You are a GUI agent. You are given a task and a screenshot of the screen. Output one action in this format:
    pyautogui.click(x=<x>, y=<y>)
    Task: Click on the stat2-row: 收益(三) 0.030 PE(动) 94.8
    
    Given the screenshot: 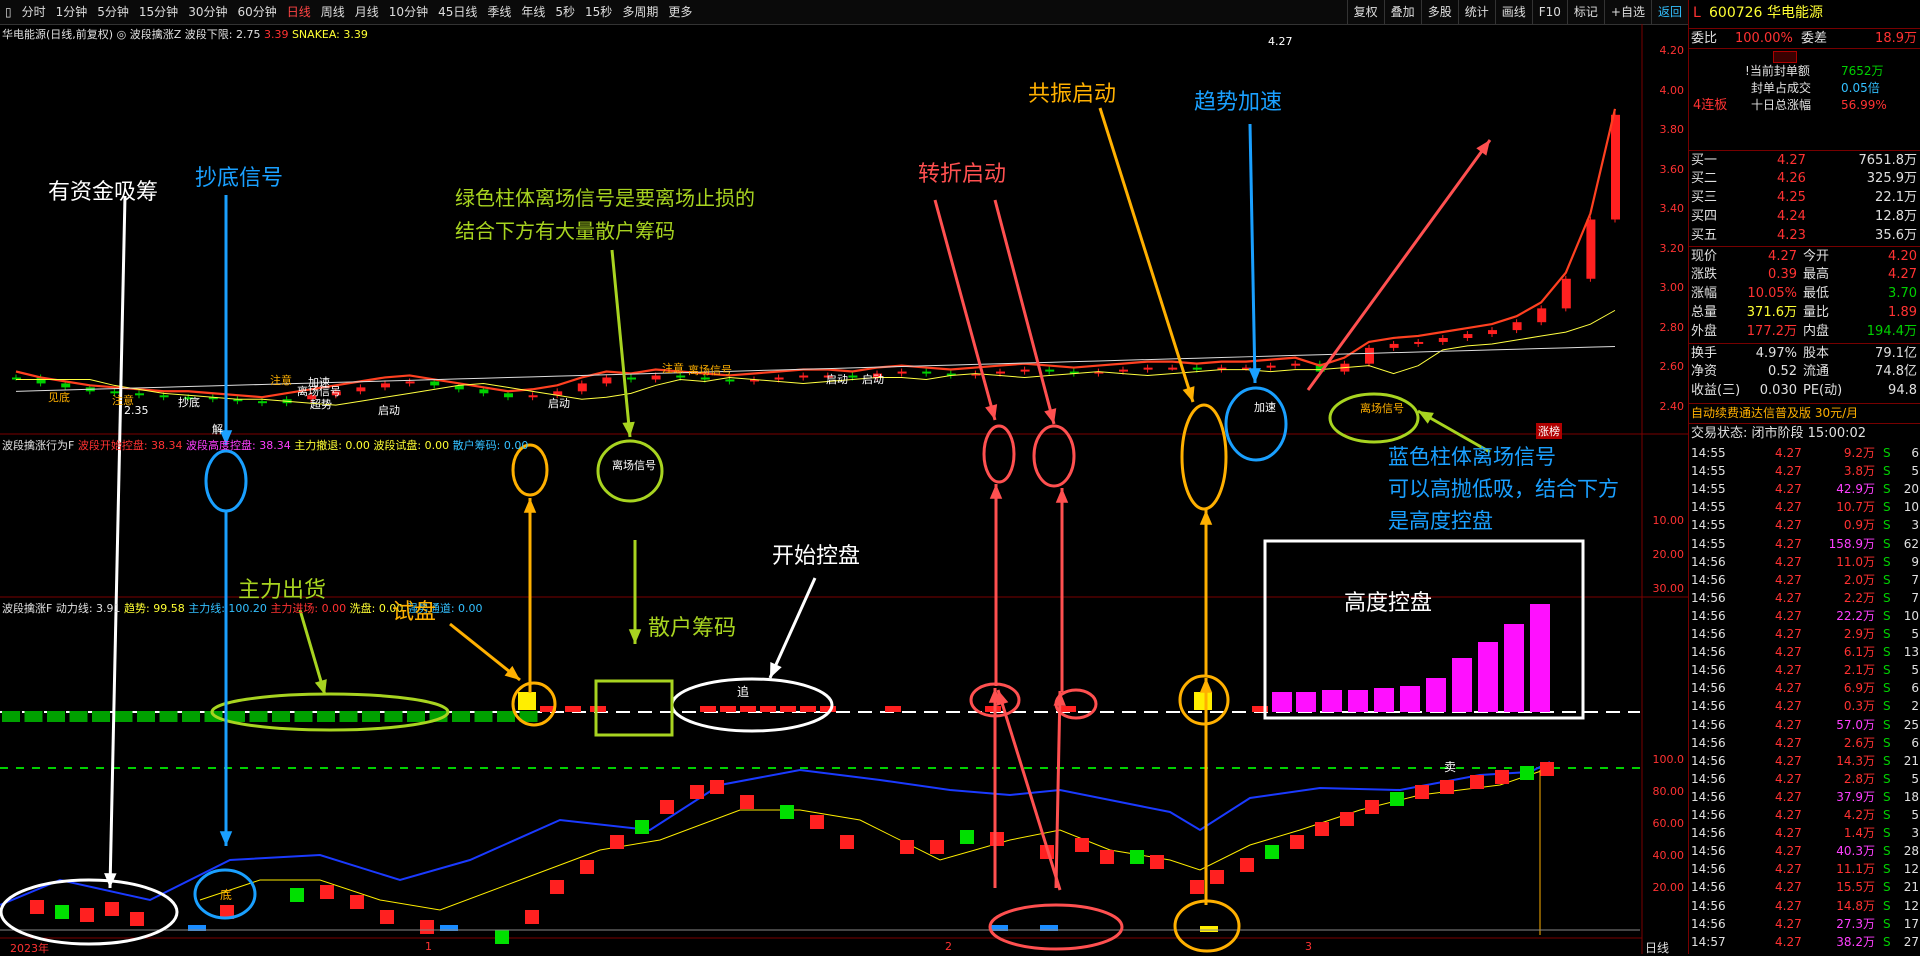 What is the action you would take?
    pyautogui.click(x=1804, y=390)
    